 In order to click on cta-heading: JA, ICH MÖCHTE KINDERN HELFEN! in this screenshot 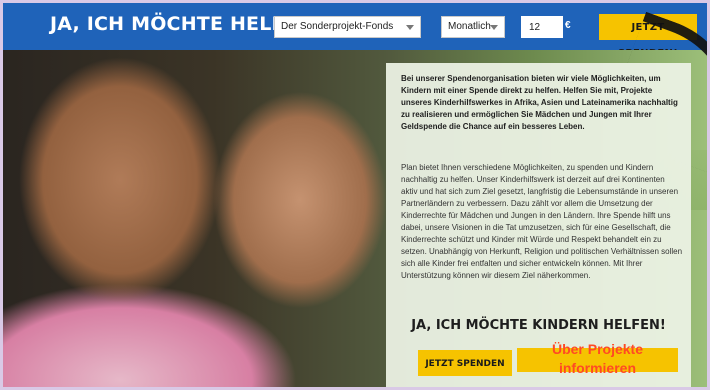, I will do `click(538, 325)`.